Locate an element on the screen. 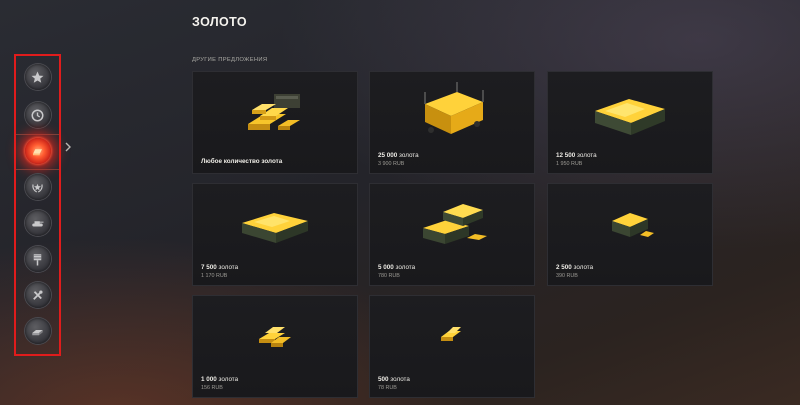 The width and height of the screenshot is (800, 405). offer-card-7500: 7 500 золота 1 170 RUB is located at coordinates (275, 234).